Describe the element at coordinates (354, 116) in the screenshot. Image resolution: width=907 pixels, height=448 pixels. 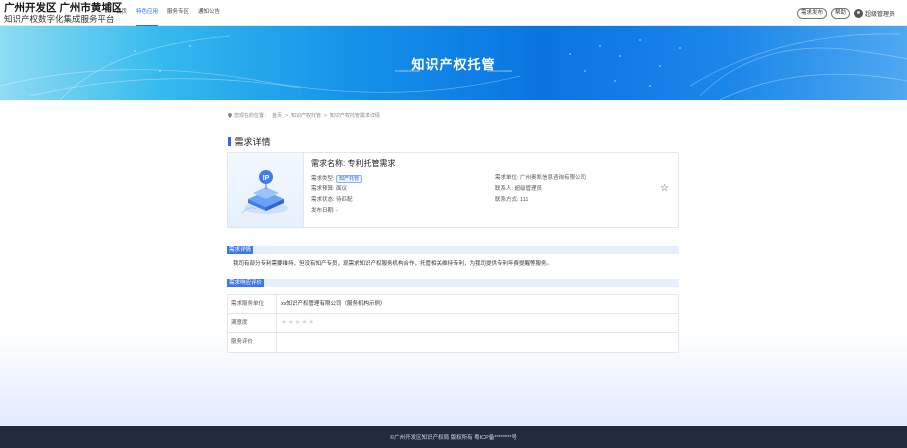
I see `breadcrumb-current: 知识产权托管需求详情` at that location.